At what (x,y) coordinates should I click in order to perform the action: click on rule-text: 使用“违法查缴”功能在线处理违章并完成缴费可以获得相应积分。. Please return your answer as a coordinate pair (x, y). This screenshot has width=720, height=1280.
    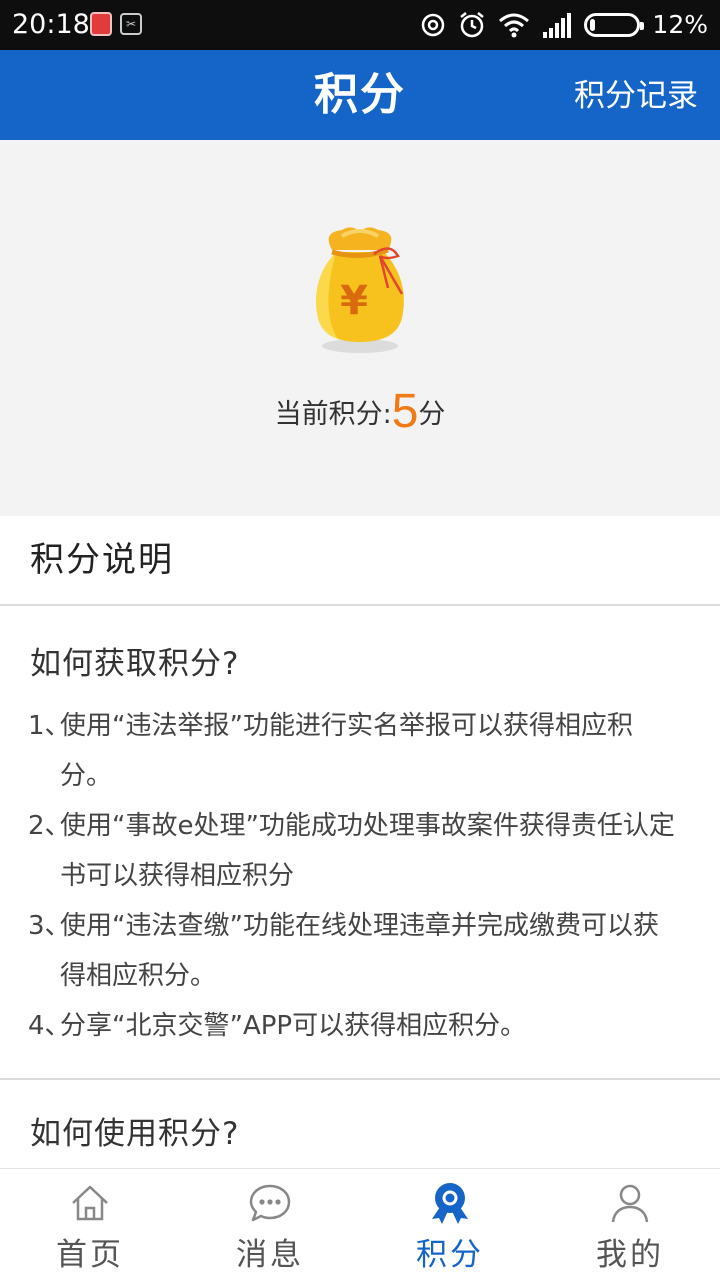
    Looking at the image, I should click on (359, 951).